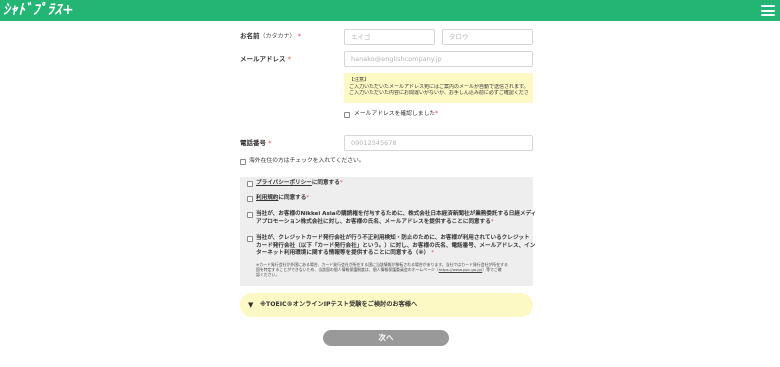 The image size is (780, 367). Describe the element at coordinates (347, 115) in the screenshot. I see `email-confirm-checkbox` at that location.